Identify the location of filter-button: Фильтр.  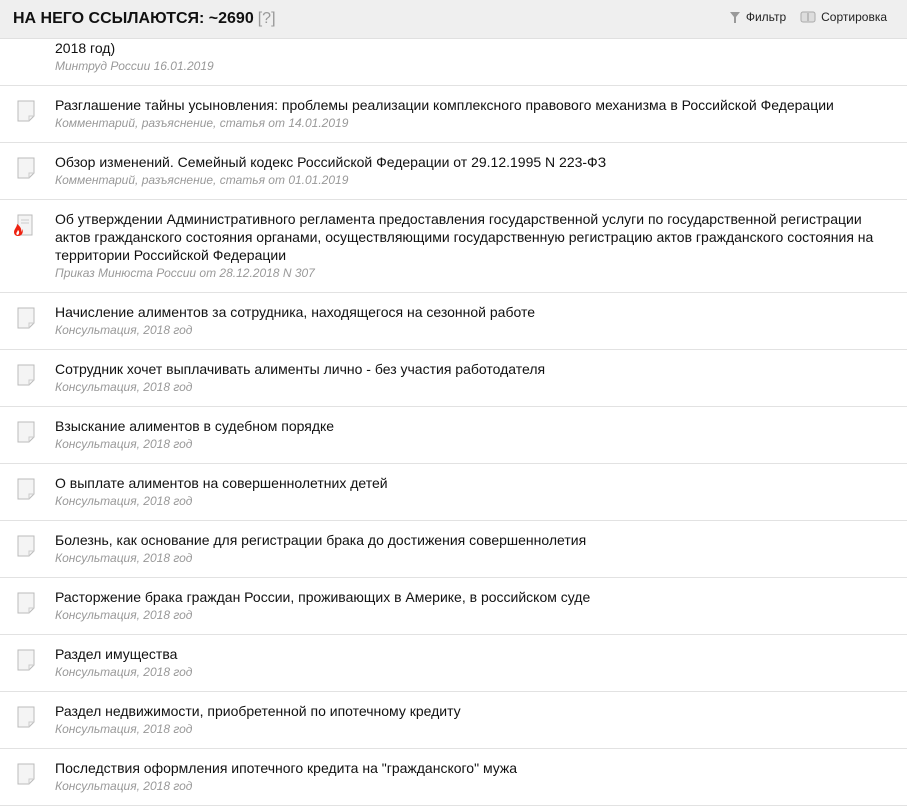
(757, 17).